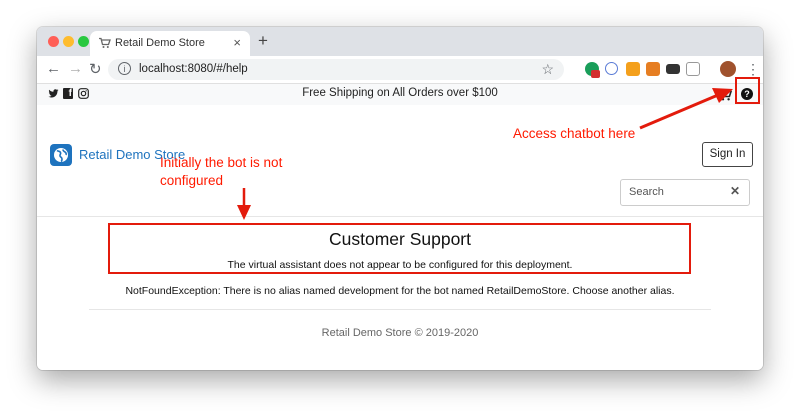 This screenshot has height=419, width=800. I want to click on arrow-to-help-button-icon, so click(686, 109).